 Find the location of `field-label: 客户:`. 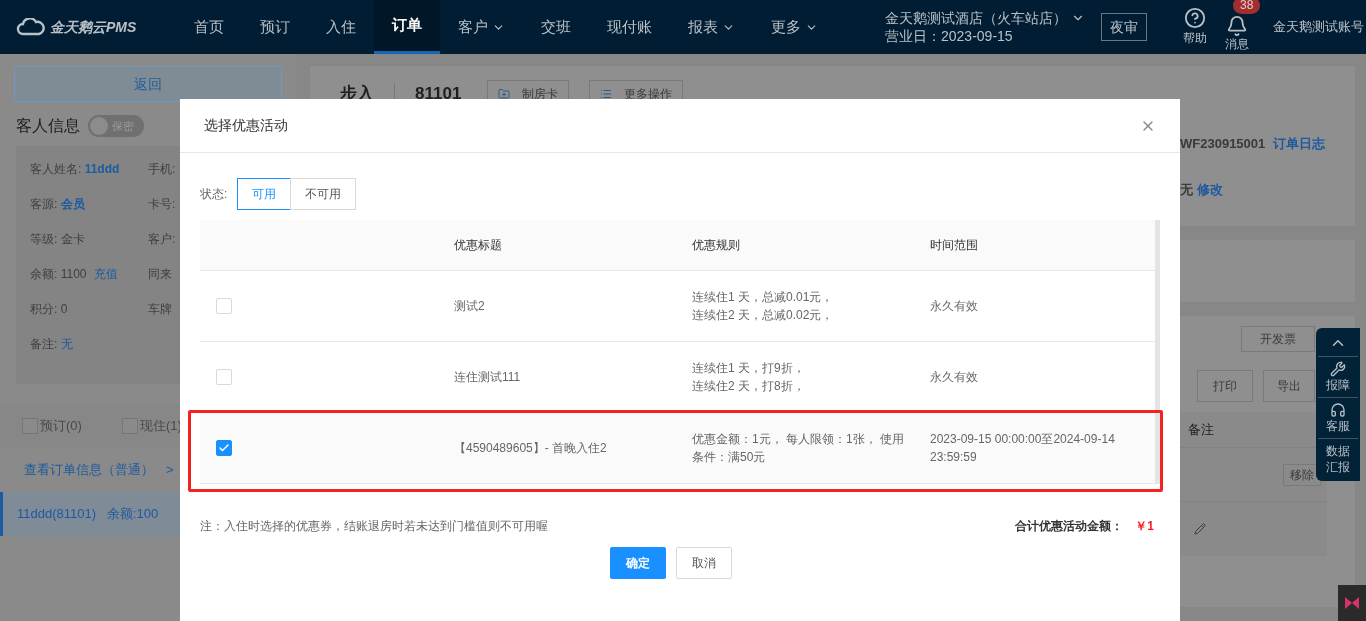

field-label: 客户: is located at coordinates (162, 239).